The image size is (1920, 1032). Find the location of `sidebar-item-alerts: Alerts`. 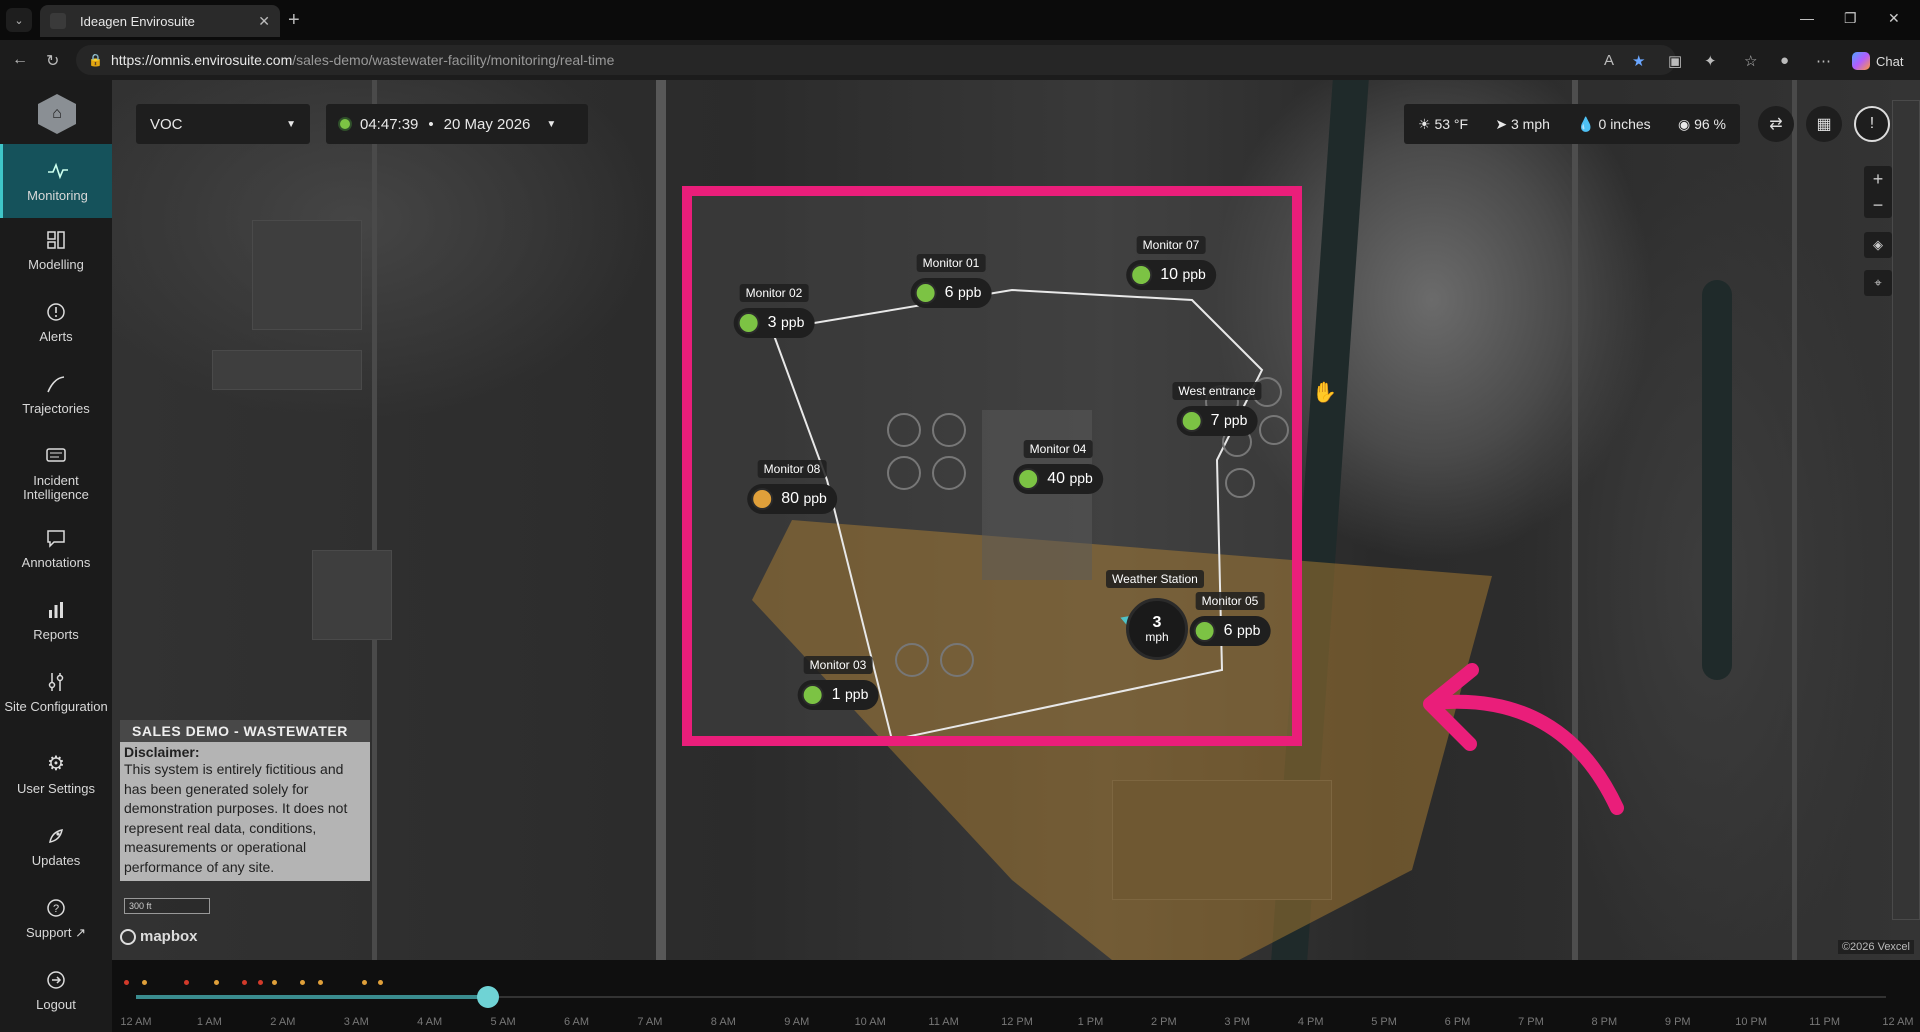

sidebar-item-alerts: Alerts is located at coordinates (56, 322).